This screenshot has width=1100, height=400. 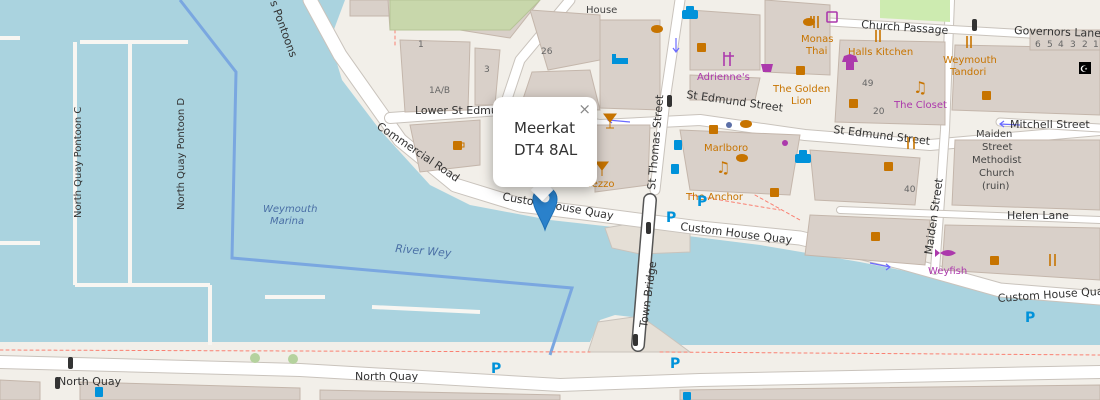 I want to click on location-popup: × Meerkat DT4 8AL, so click(x=545, y=142).